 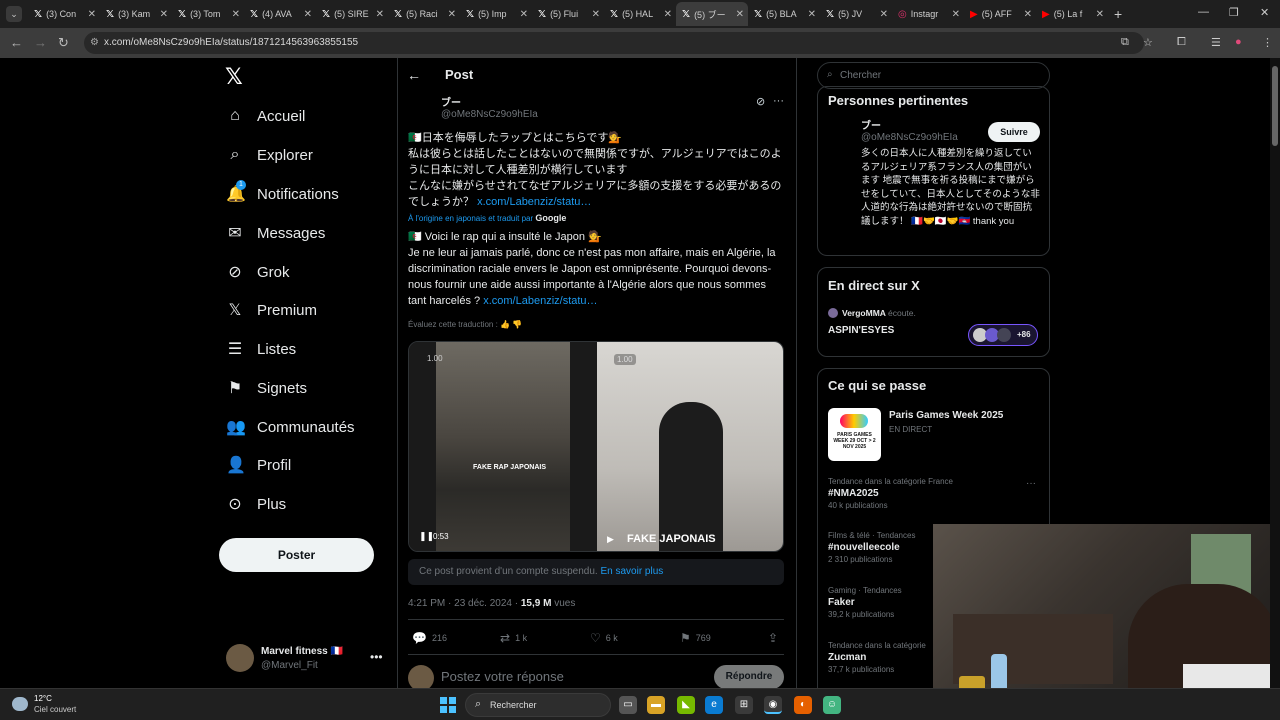 I want to click on browser-tab: ▶ (5) AFF ✕, so click(x=1000, y=14).